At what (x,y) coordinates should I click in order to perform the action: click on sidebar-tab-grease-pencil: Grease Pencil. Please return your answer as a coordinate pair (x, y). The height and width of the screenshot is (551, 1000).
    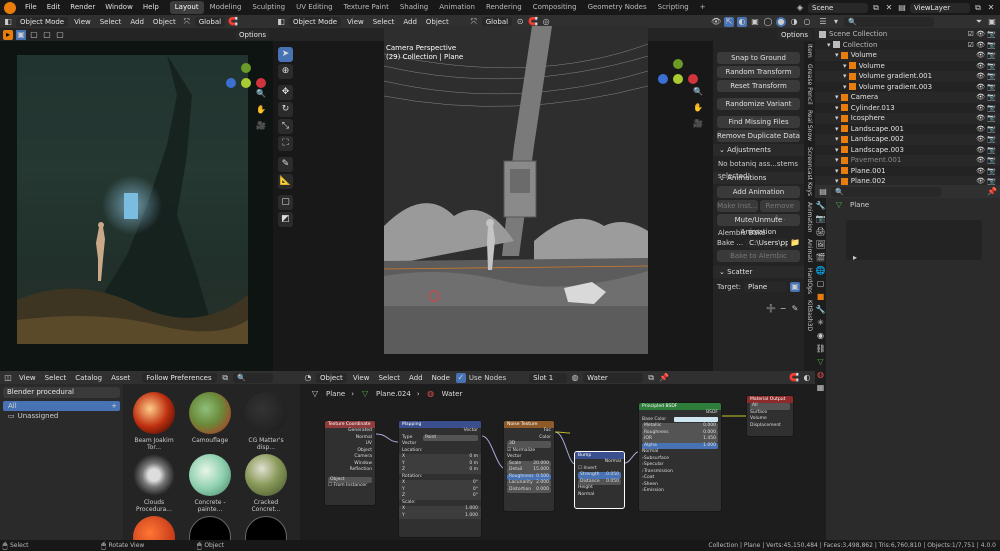
    Looking at the image, I should click on (809, 84).